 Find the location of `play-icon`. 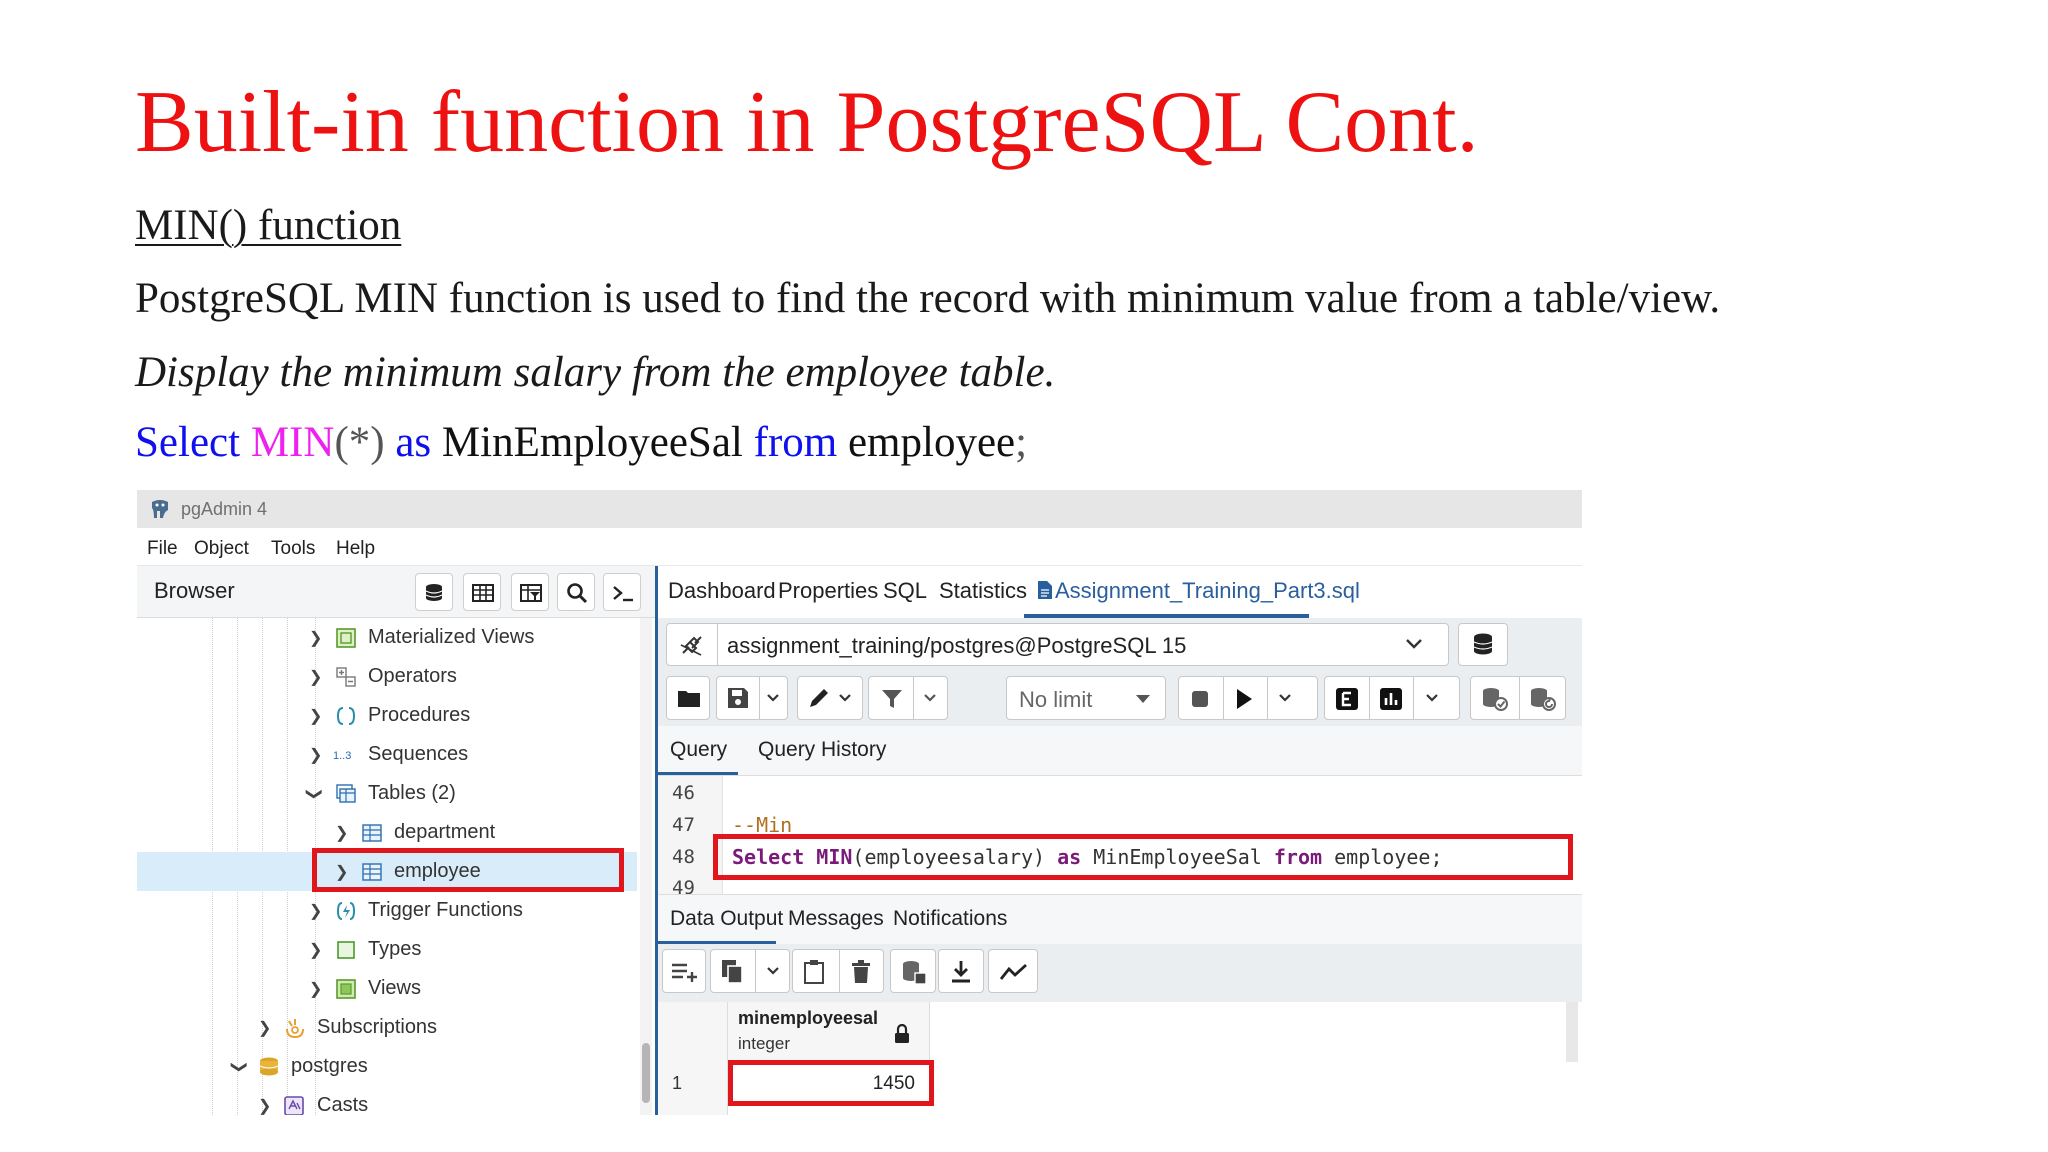

play-icon is located at coordinates (1244, 699).